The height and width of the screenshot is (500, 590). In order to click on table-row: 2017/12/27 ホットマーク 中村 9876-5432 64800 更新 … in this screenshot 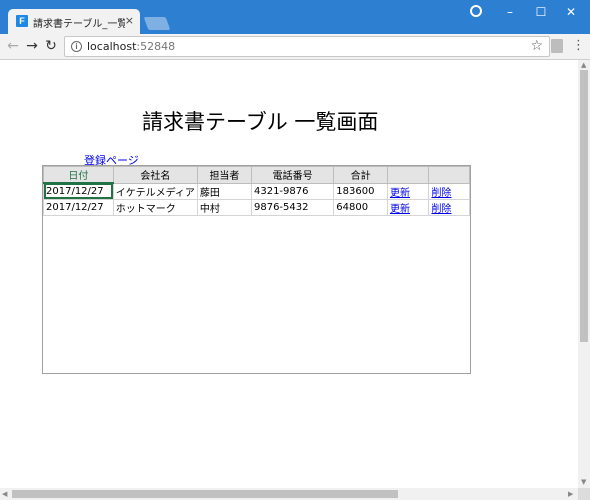, I will do `click(256, 207)`.